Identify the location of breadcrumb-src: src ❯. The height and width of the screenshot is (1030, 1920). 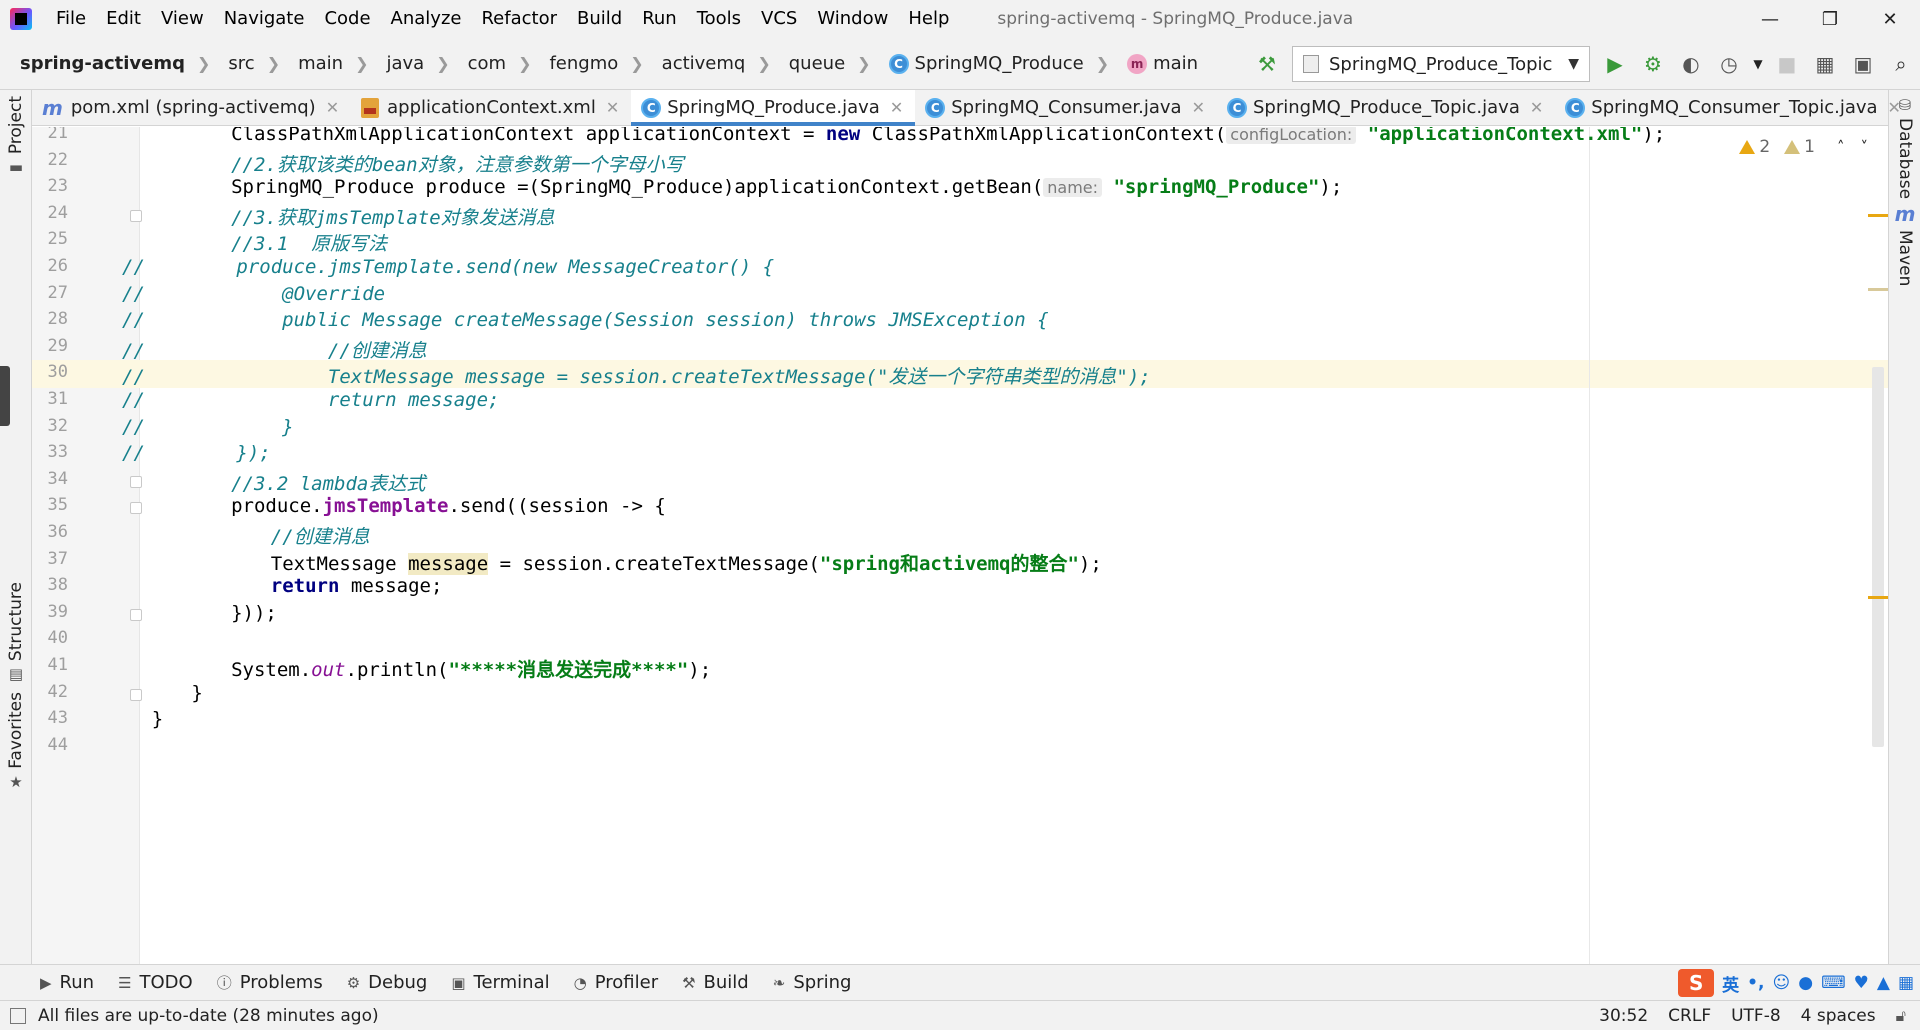
(249, 63).